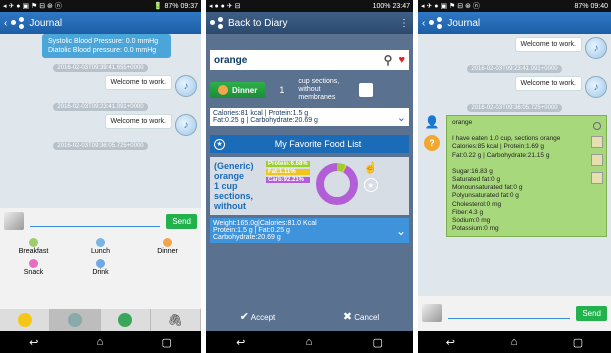 The image size is (611, 353). What do you see at coordinates (167, 251) in the screenshot?
I see `meal-label: Dinner` at bounding box center [167, 251].